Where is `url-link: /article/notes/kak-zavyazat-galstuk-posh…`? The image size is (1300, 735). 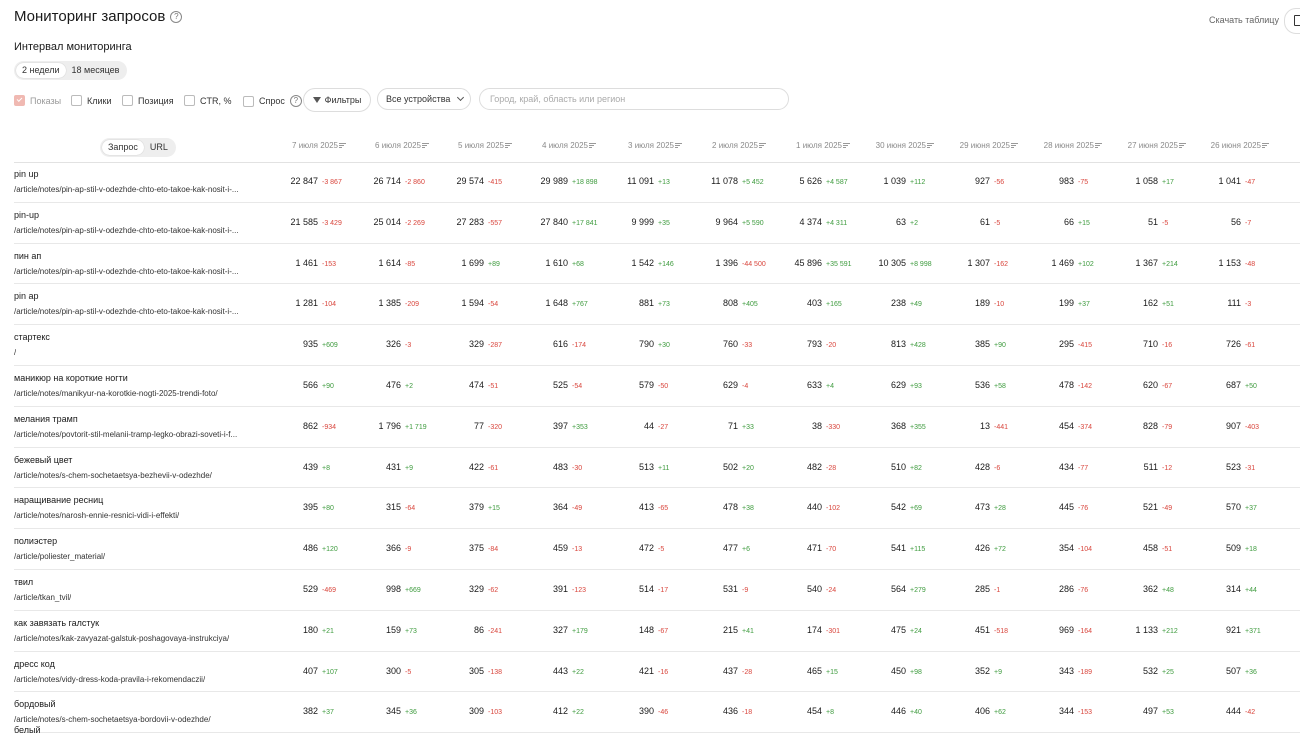 url-link: /article/notes/kak-zavyazat-galstuk-posh… is located at coordinates (121, 638).